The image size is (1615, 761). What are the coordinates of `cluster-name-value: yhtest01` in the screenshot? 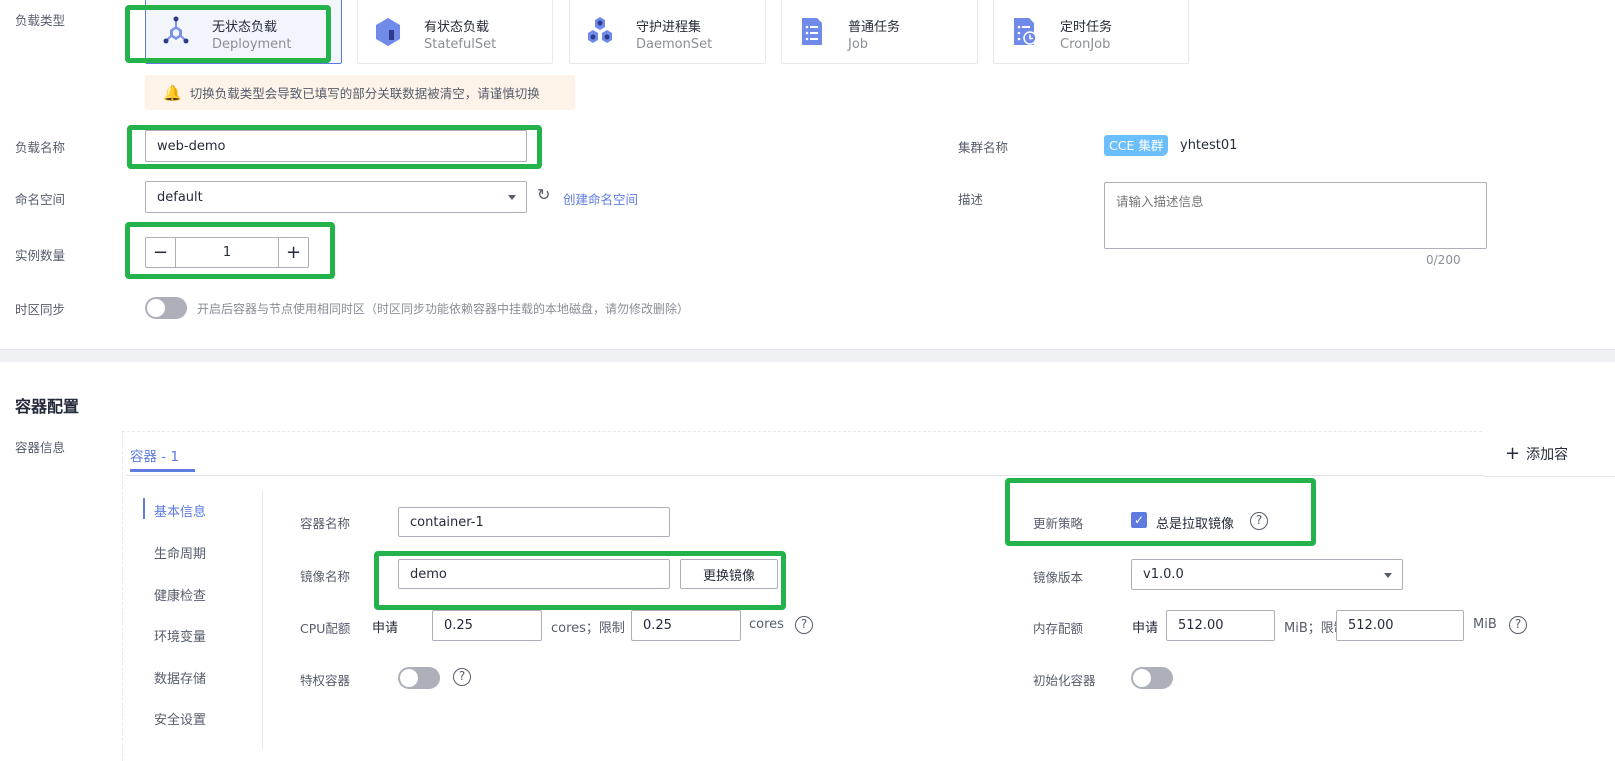 It's located at (1209, 145).